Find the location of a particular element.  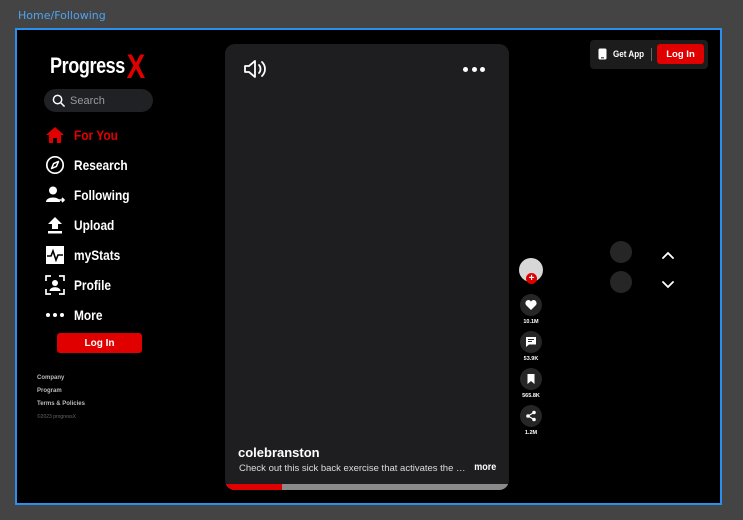

video-author: colebranston is located at coordinates (279, 452).